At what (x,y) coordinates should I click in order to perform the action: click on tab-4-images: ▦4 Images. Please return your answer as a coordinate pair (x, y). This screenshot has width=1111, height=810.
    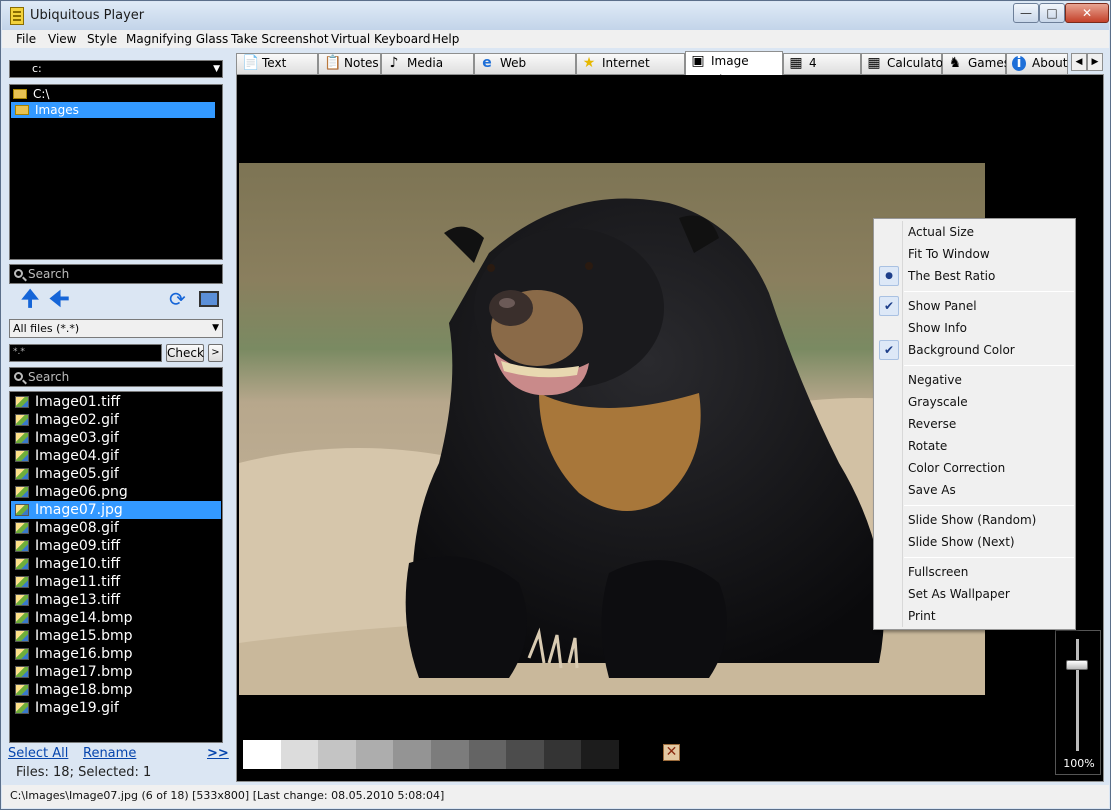
    Looking at the image, I should click on (822, 71).